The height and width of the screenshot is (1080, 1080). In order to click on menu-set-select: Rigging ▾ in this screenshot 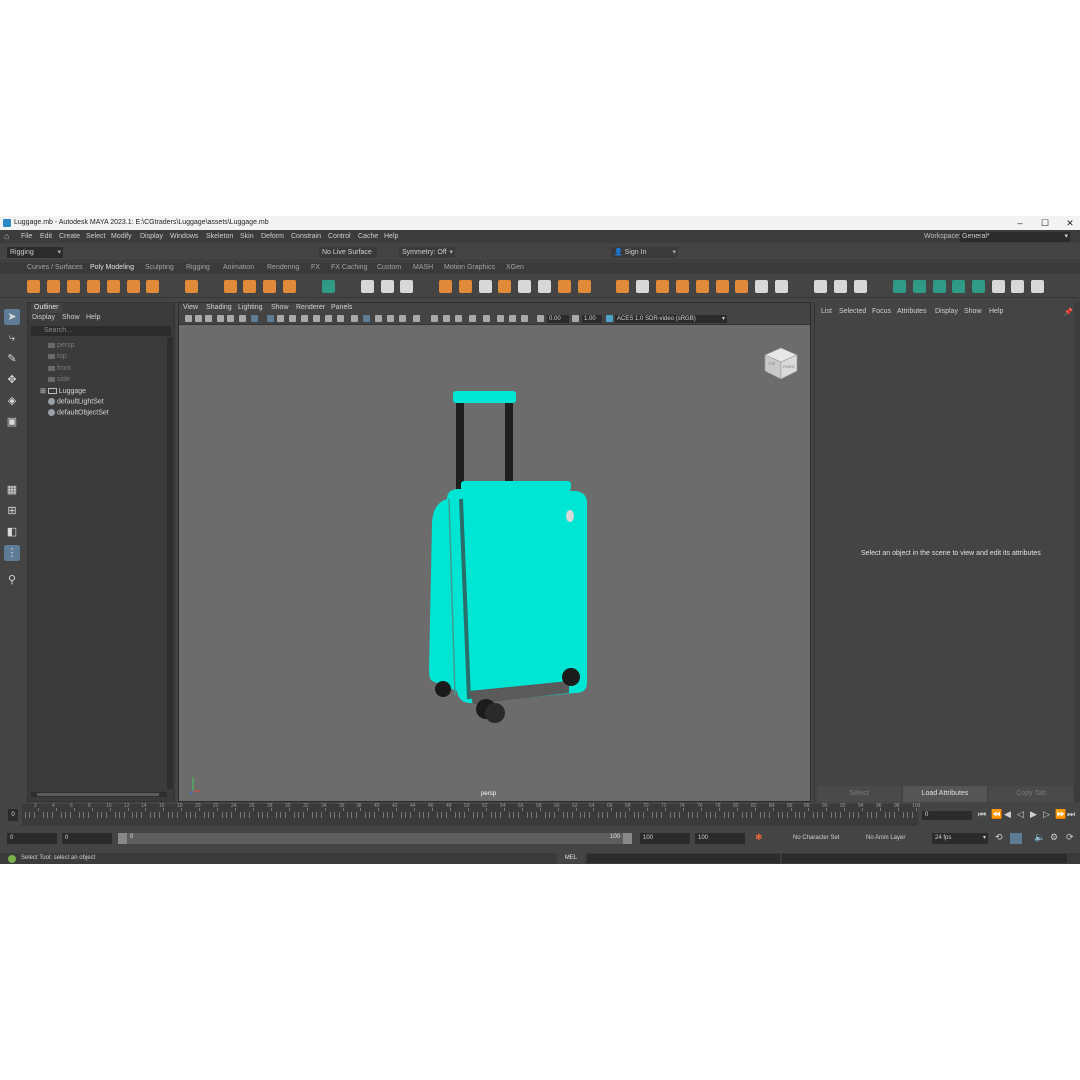, I will do `click(35, 252)`.